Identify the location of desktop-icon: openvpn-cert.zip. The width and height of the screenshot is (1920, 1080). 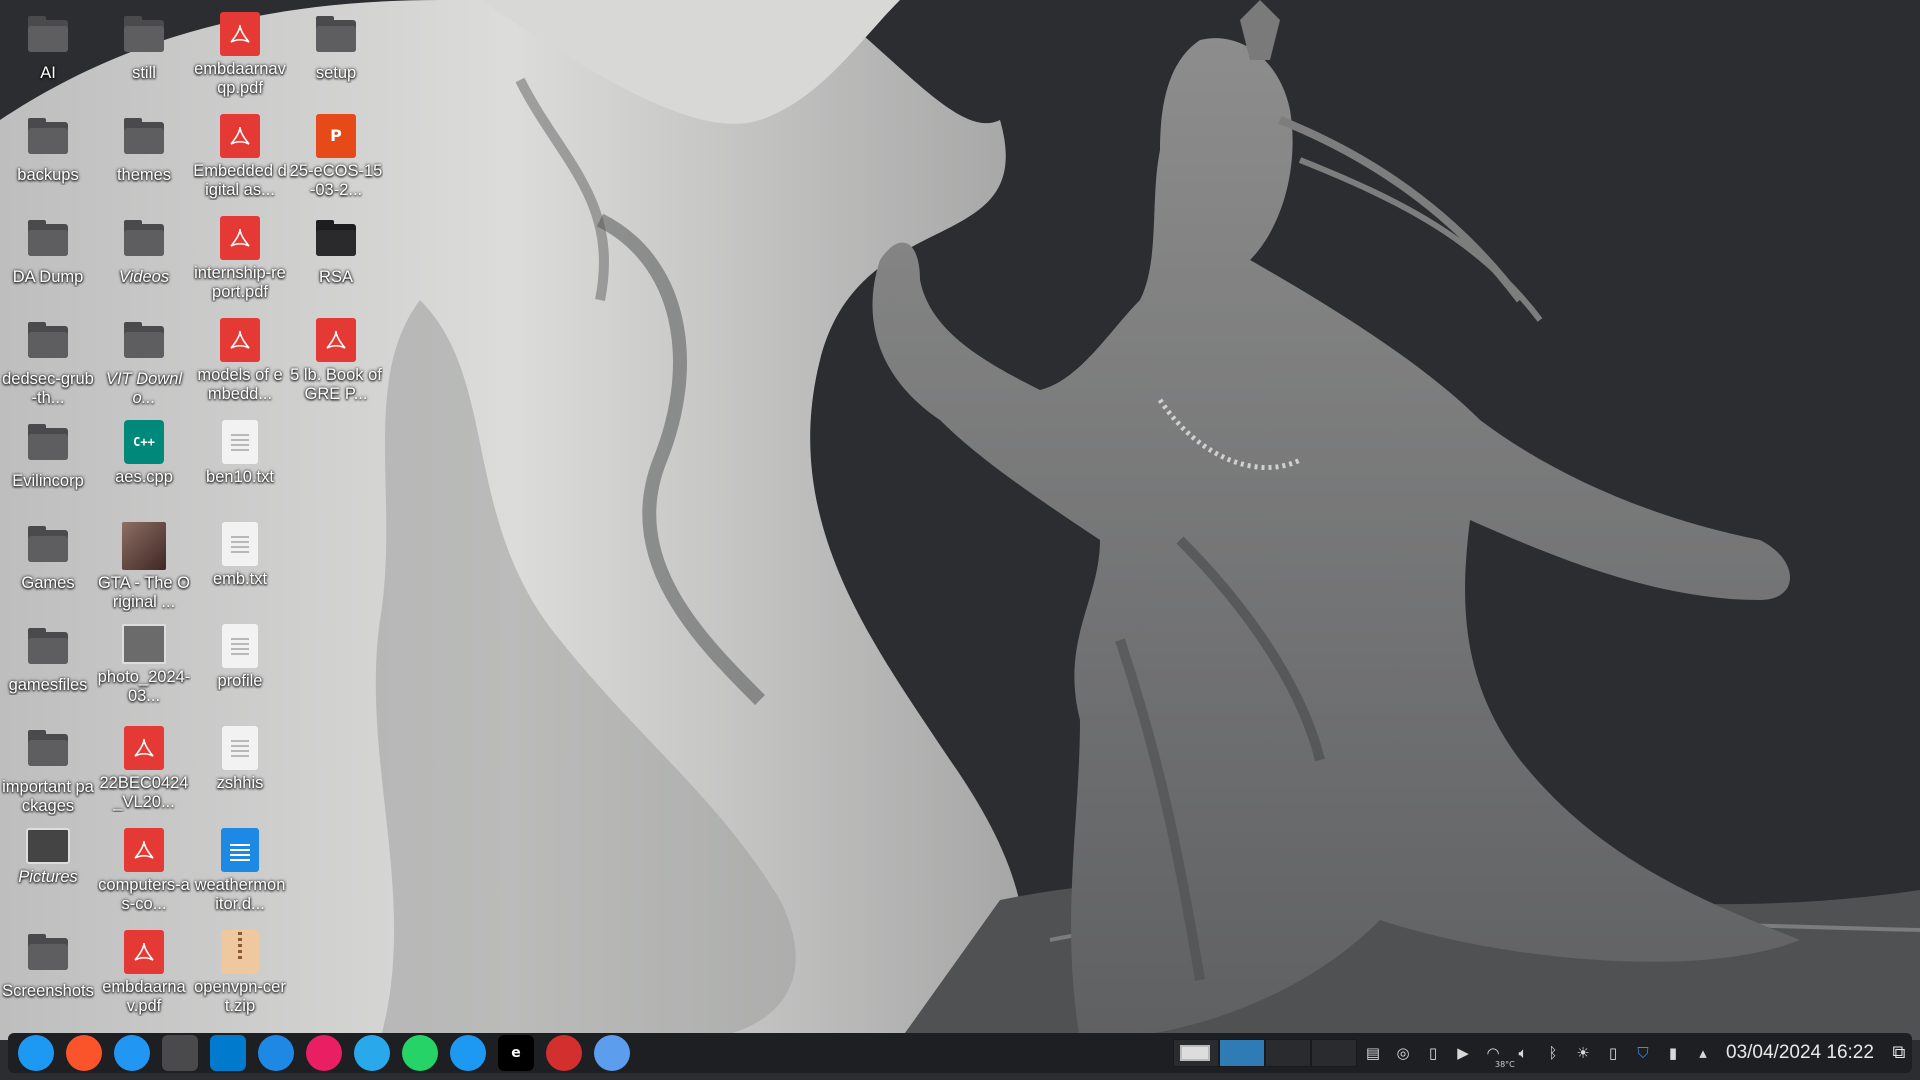
(240, 973).